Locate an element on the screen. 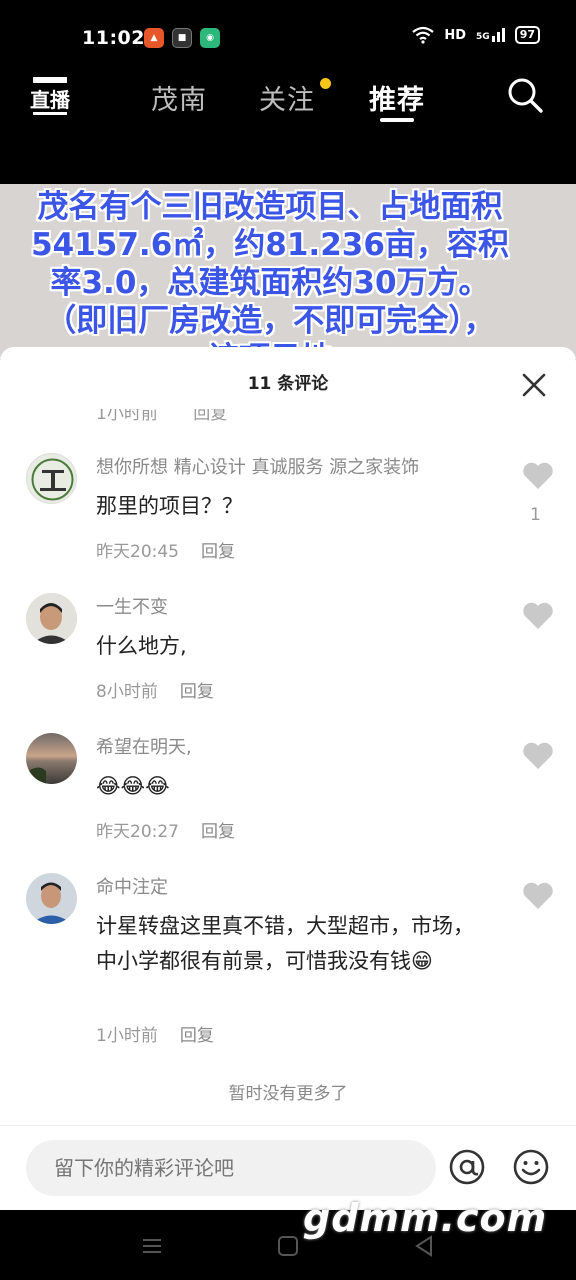 The image size is (576, 1280). comment-meta: 8小时前 回复 is located at coordinates (155, 689).